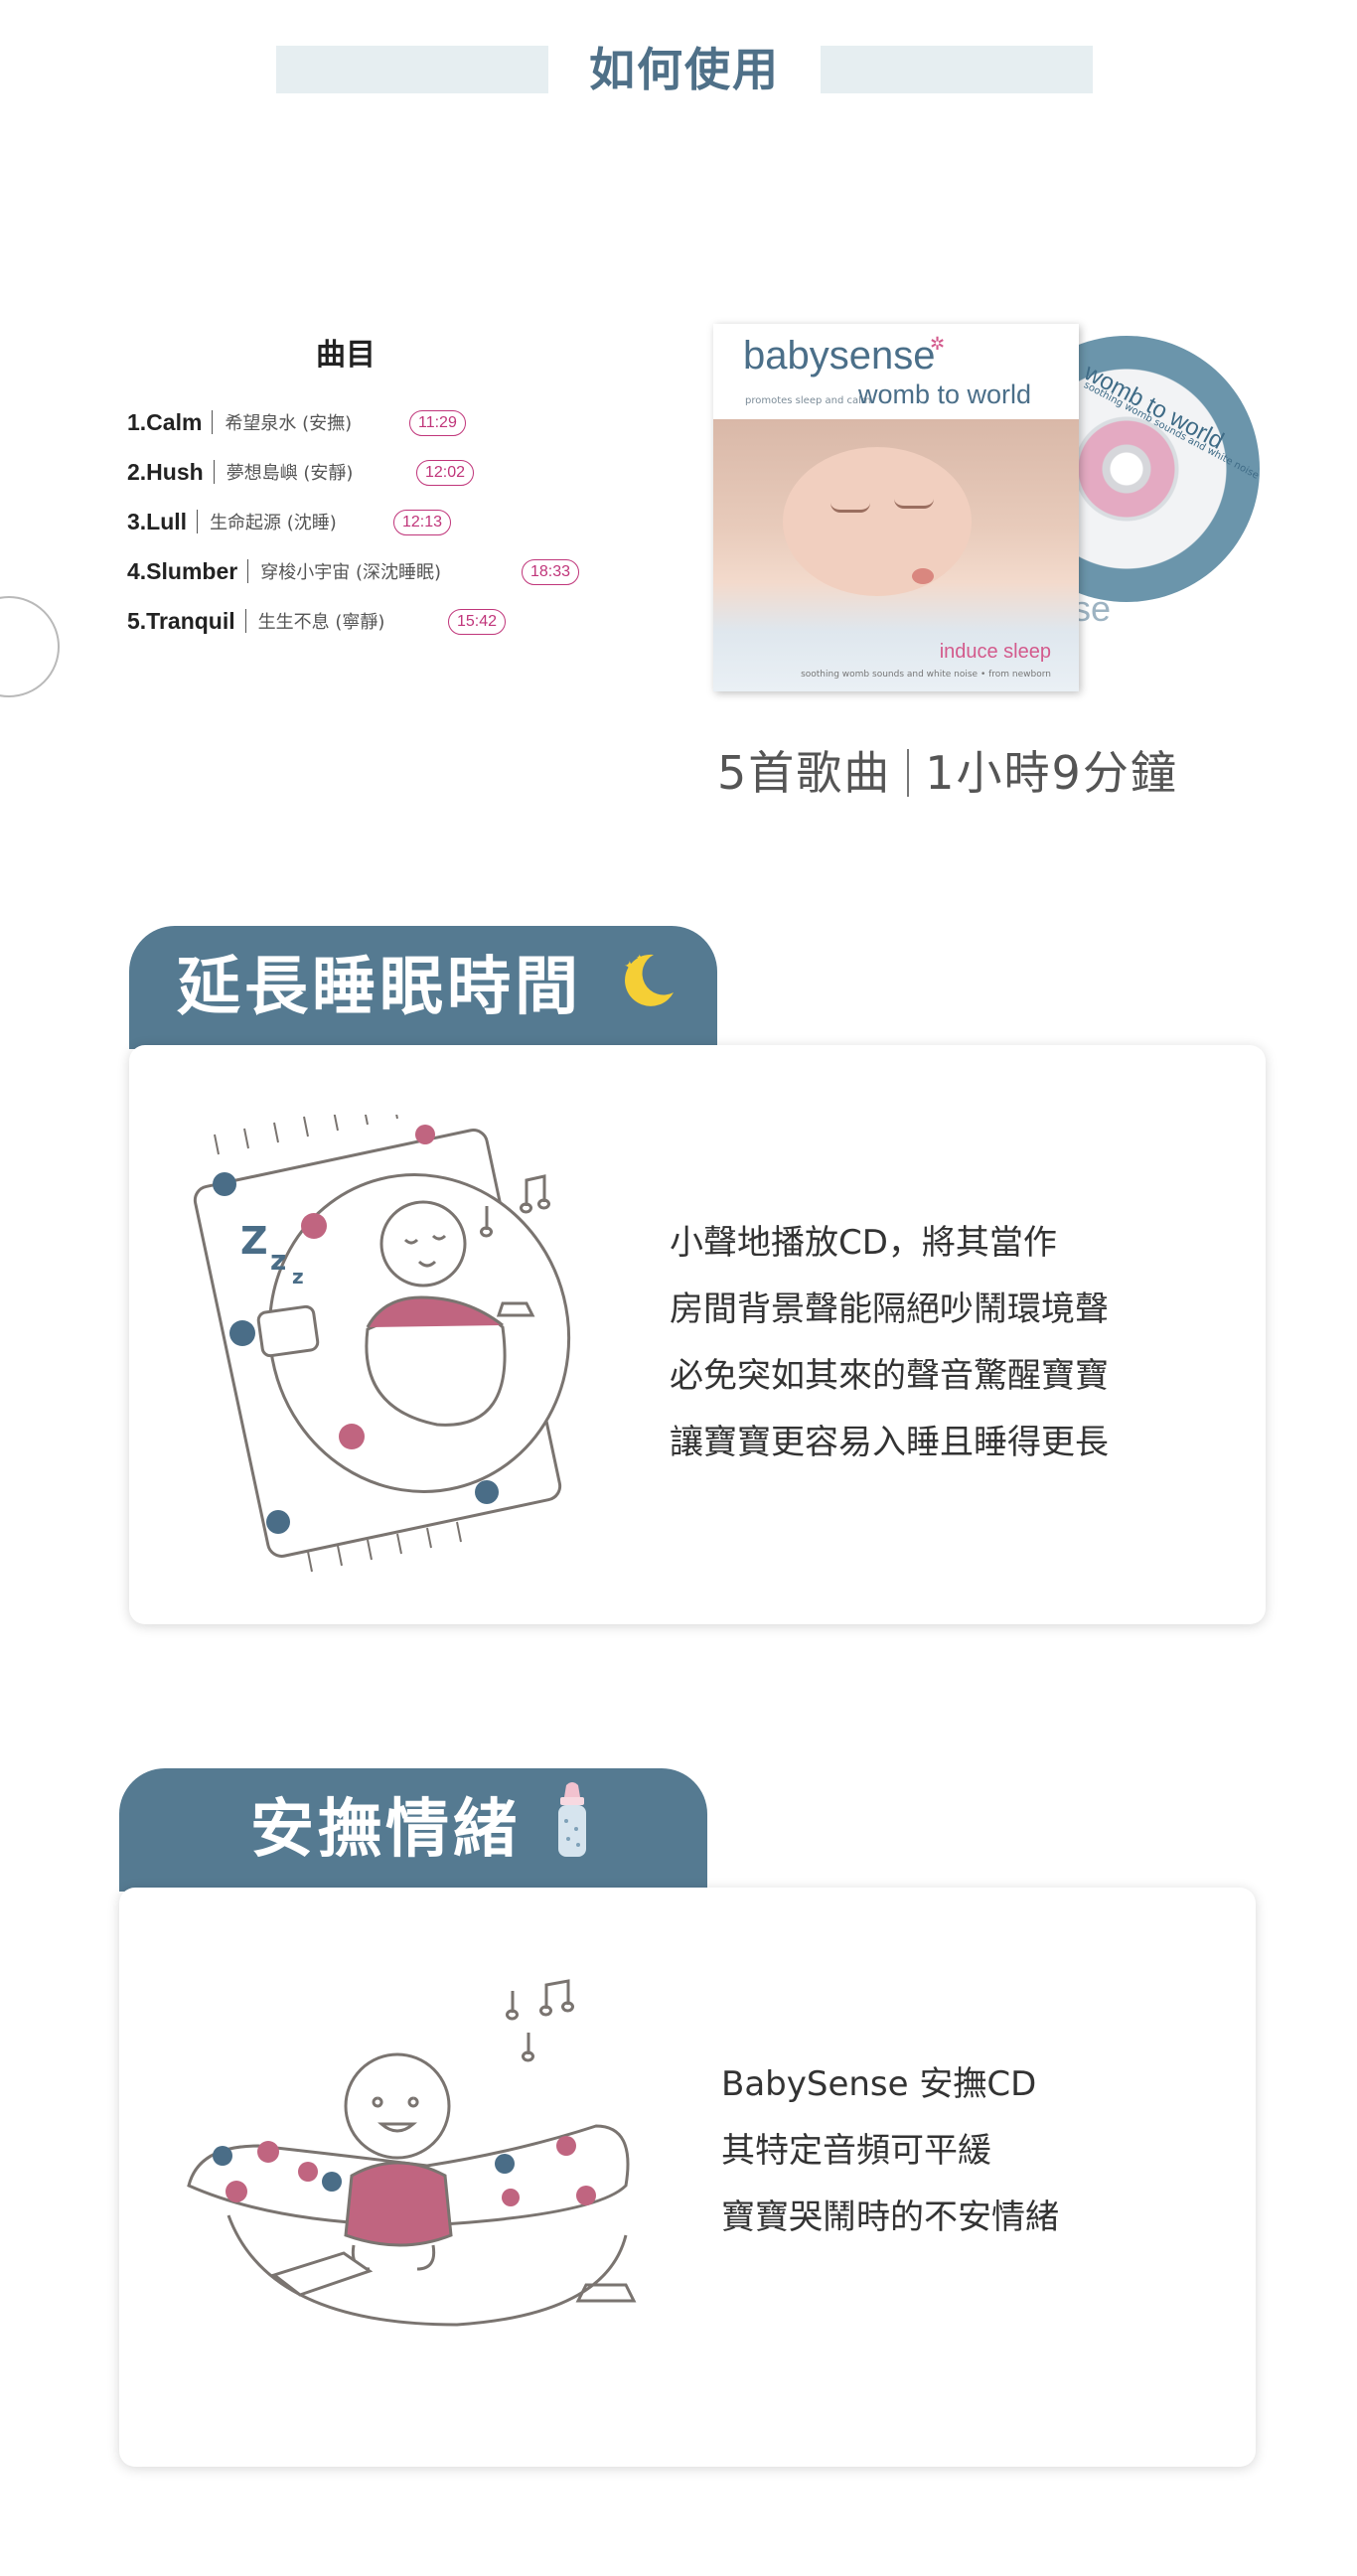  I want to click on album-summary: 5首歌曲 1小時9分鐘, so click(948, 770).